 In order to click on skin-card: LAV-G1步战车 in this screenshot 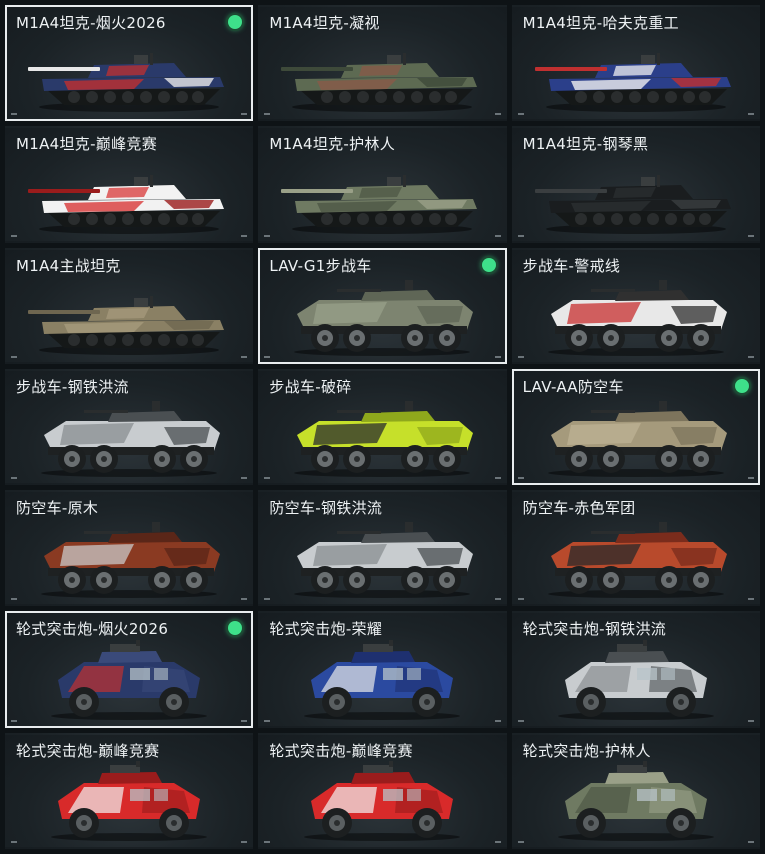, I will do `click(382, 305)`.